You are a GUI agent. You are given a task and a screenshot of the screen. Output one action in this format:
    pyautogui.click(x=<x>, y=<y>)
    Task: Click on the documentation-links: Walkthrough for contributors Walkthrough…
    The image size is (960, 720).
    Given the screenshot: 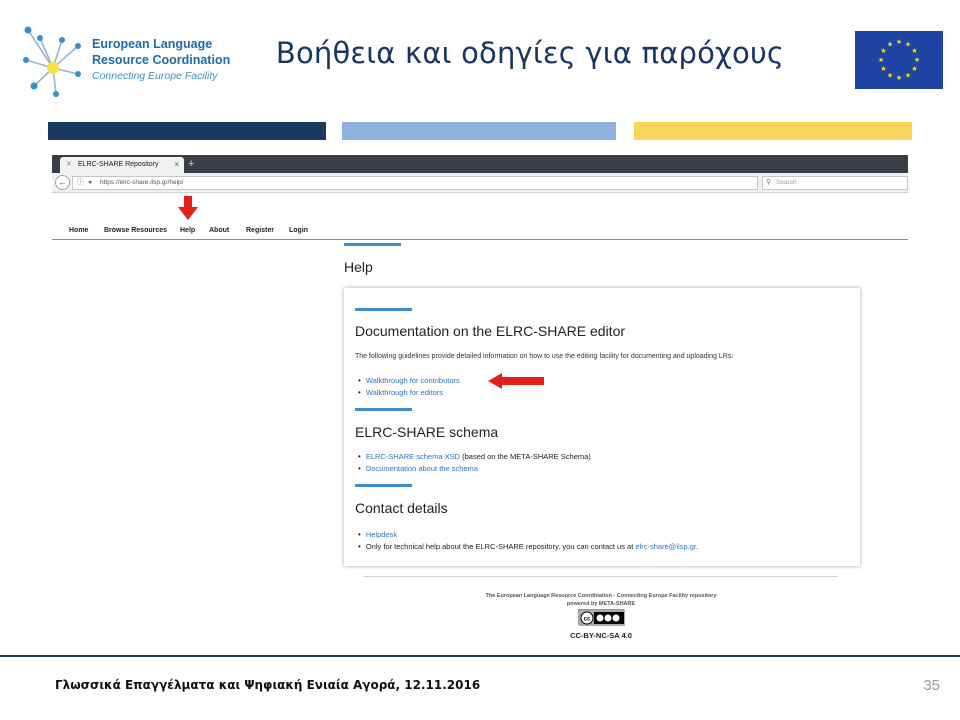 What is the action you would take?
    pyautogui.click(x=409, y=386)
    